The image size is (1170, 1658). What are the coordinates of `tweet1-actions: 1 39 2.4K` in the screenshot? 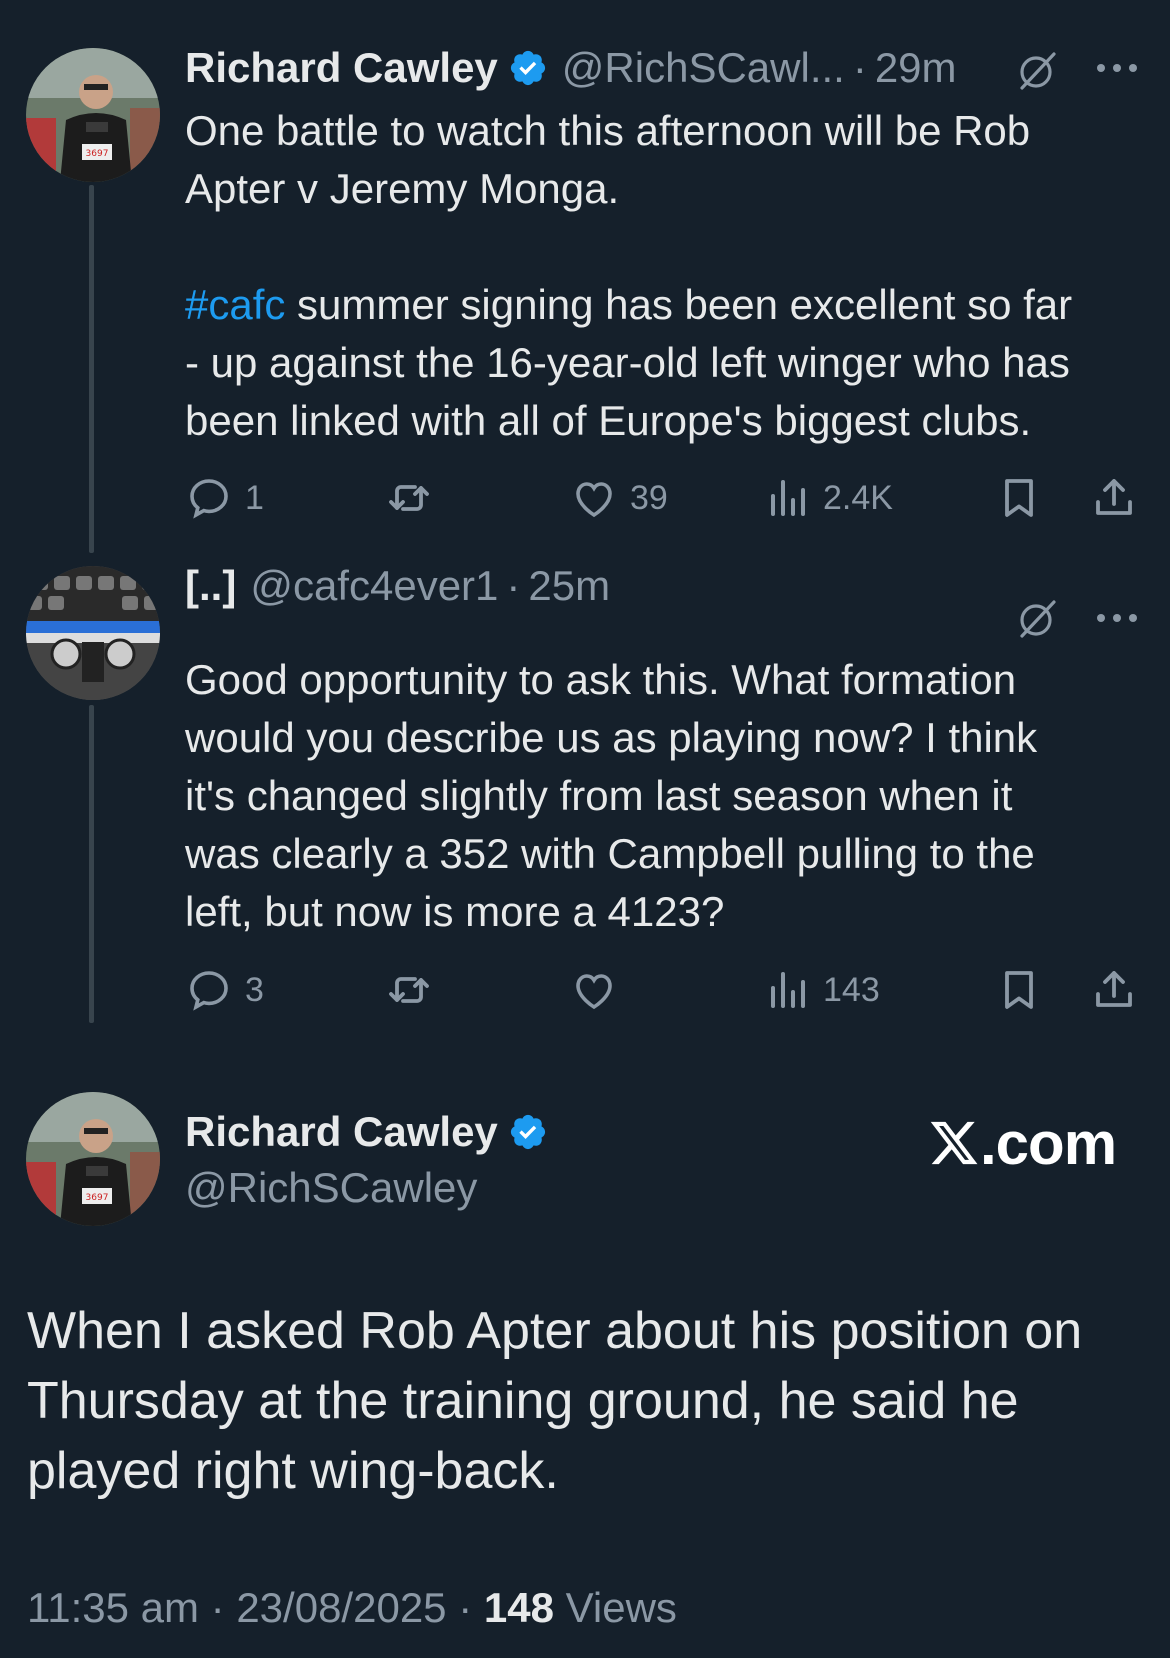 It's located at (665, 498).